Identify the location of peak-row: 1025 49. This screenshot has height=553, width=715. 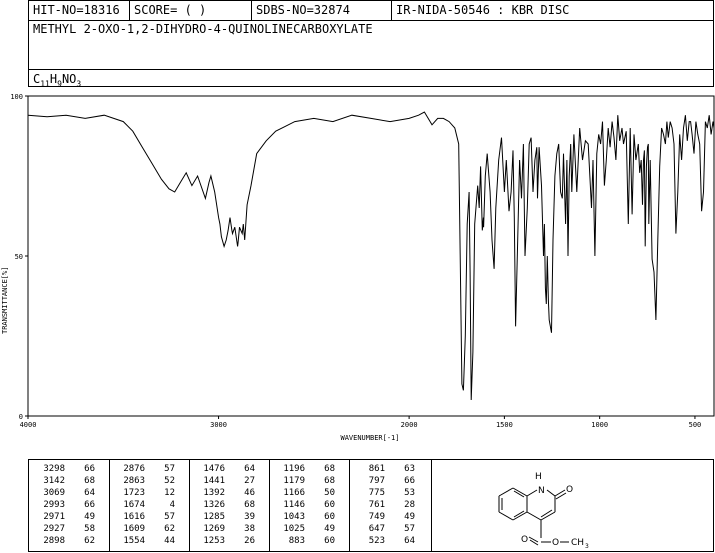
(309, 529).